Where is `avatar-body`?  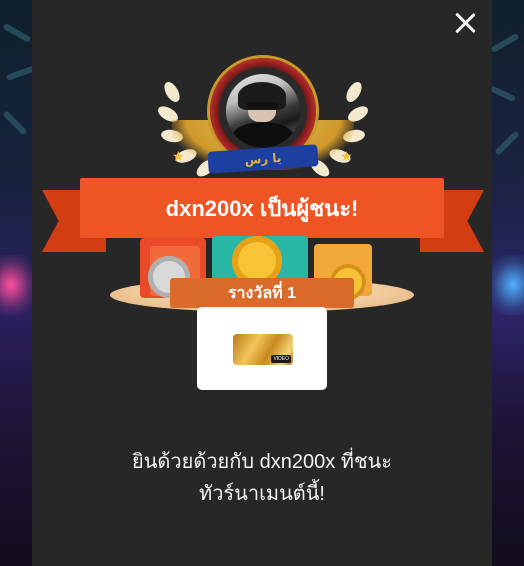 avatar-body is located at coordinates (263, 135).